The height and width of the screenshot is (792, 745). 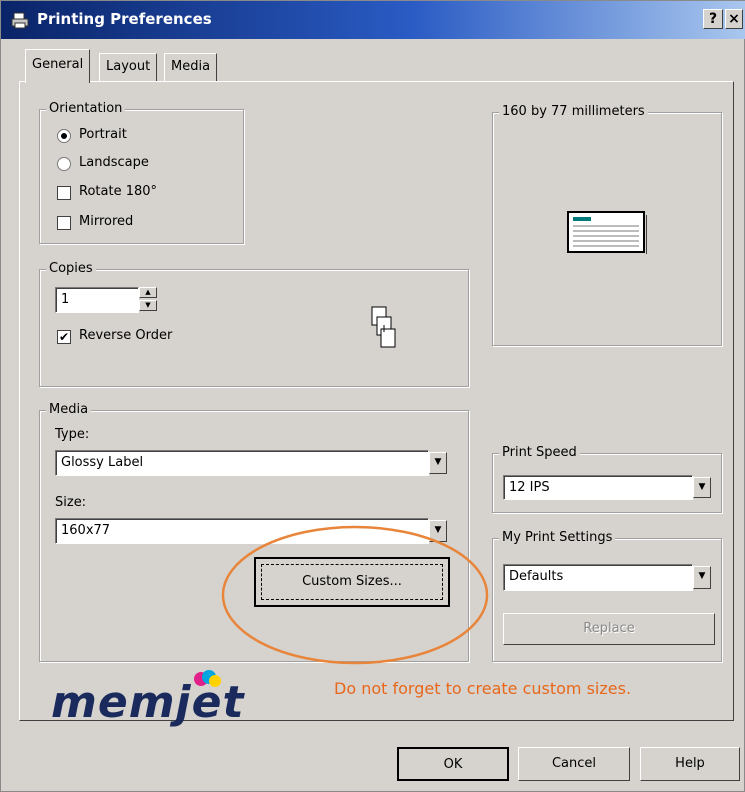 What do you see at coordinates (106, 221) in the screenshot?
I see `mirrored-label: Mirrored` at bounding box center [106, 221].